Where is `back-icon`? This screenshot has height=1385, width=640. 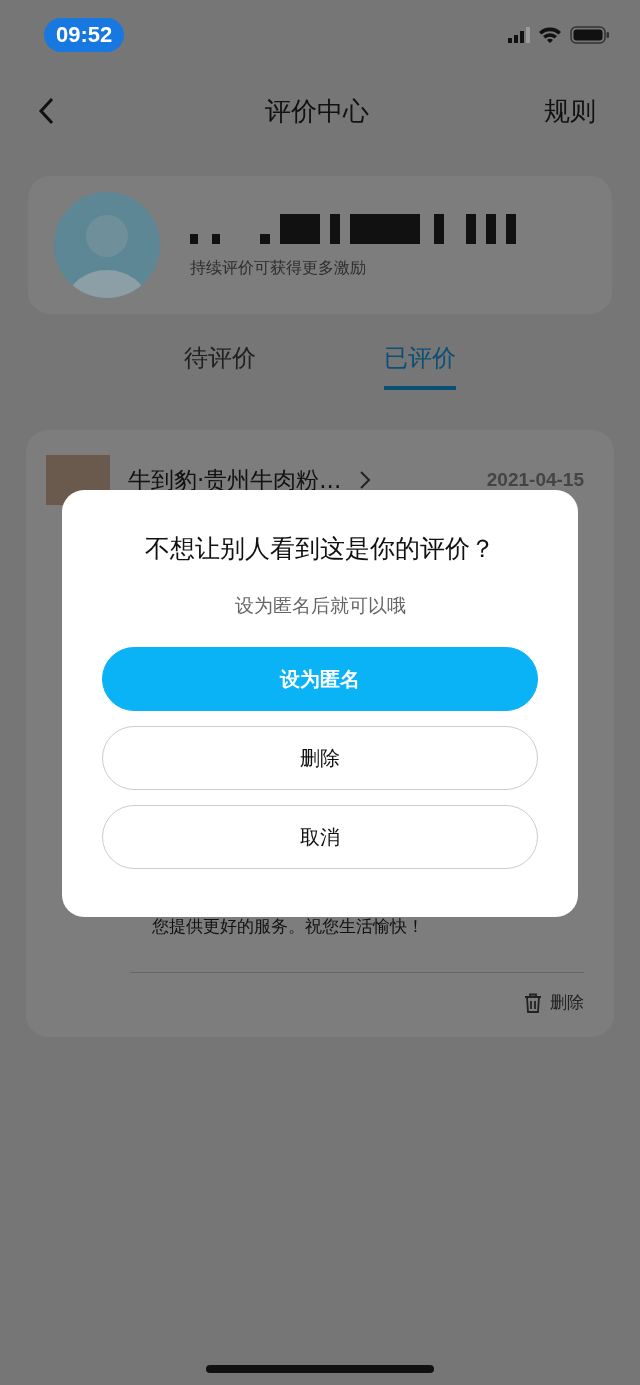
back-icon is located at coordinates (46, 111).